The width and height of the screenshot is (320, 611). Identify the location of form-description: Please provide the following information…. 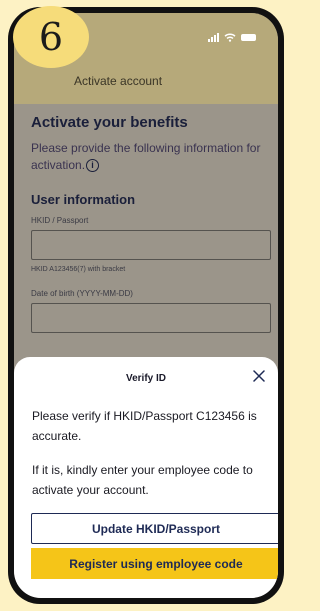
(151, 157).